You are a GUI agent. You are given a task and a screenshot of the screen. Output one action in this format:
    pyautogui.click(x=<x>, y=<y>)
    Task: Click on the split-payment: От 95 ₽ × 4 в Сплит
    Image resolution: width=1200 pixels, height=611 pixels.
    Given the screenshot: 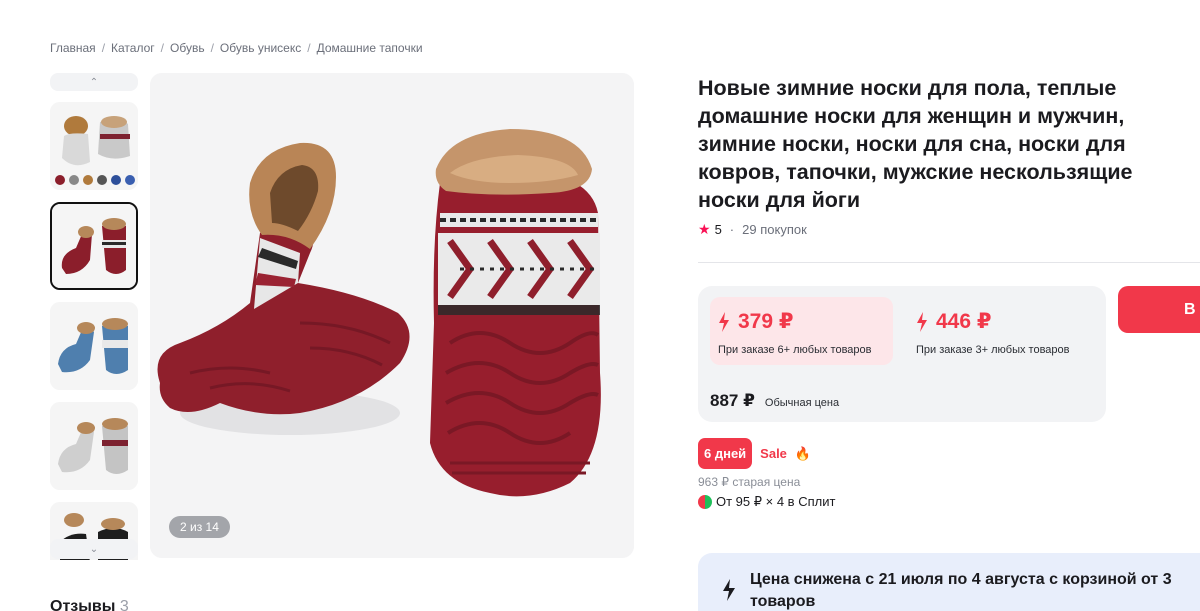 What is the action you would take?
    pyautogui.click(x=766, y=502)
    